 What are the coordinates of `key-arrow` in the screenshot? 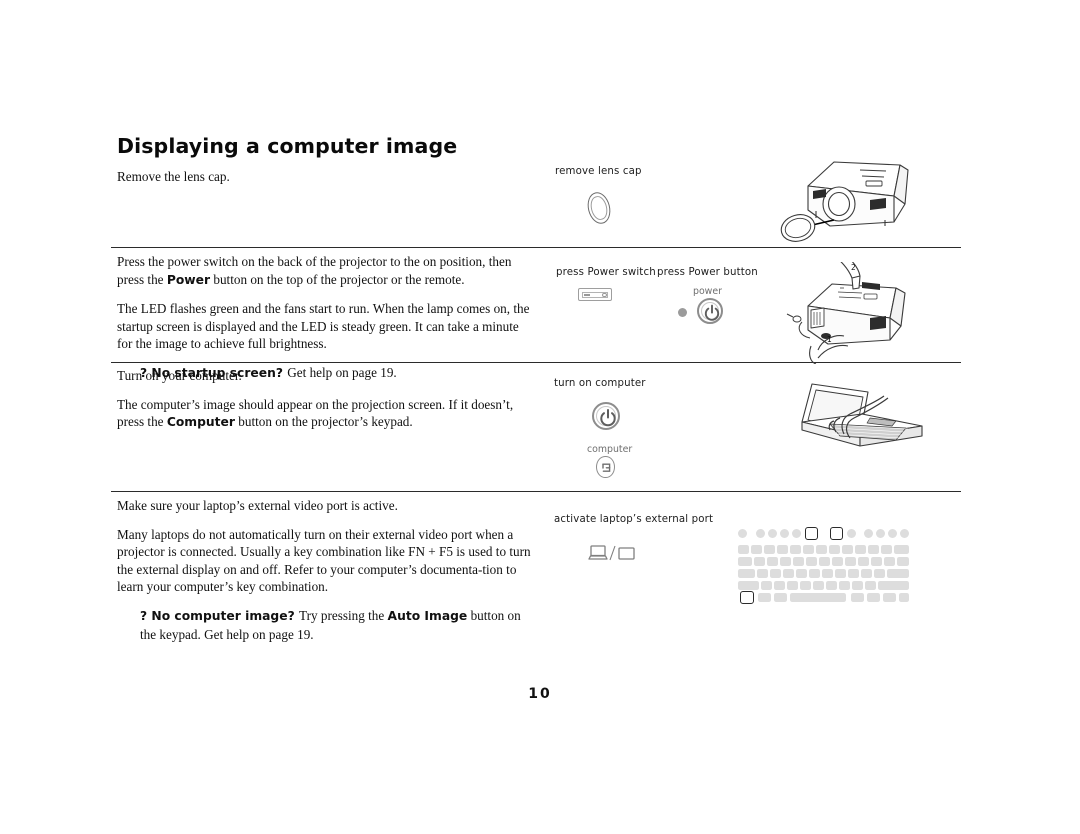 It's located at (904, 597).